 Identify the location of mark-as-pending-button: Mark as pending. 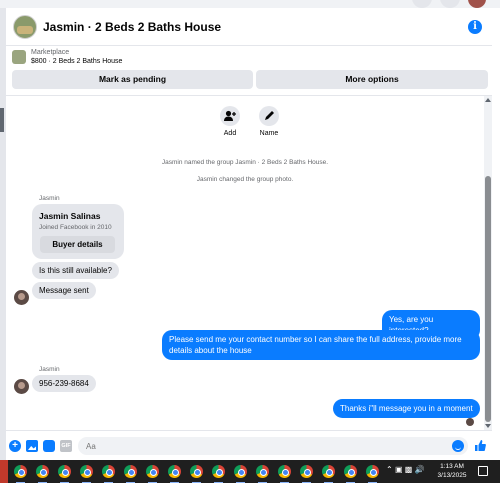
(132, 79).